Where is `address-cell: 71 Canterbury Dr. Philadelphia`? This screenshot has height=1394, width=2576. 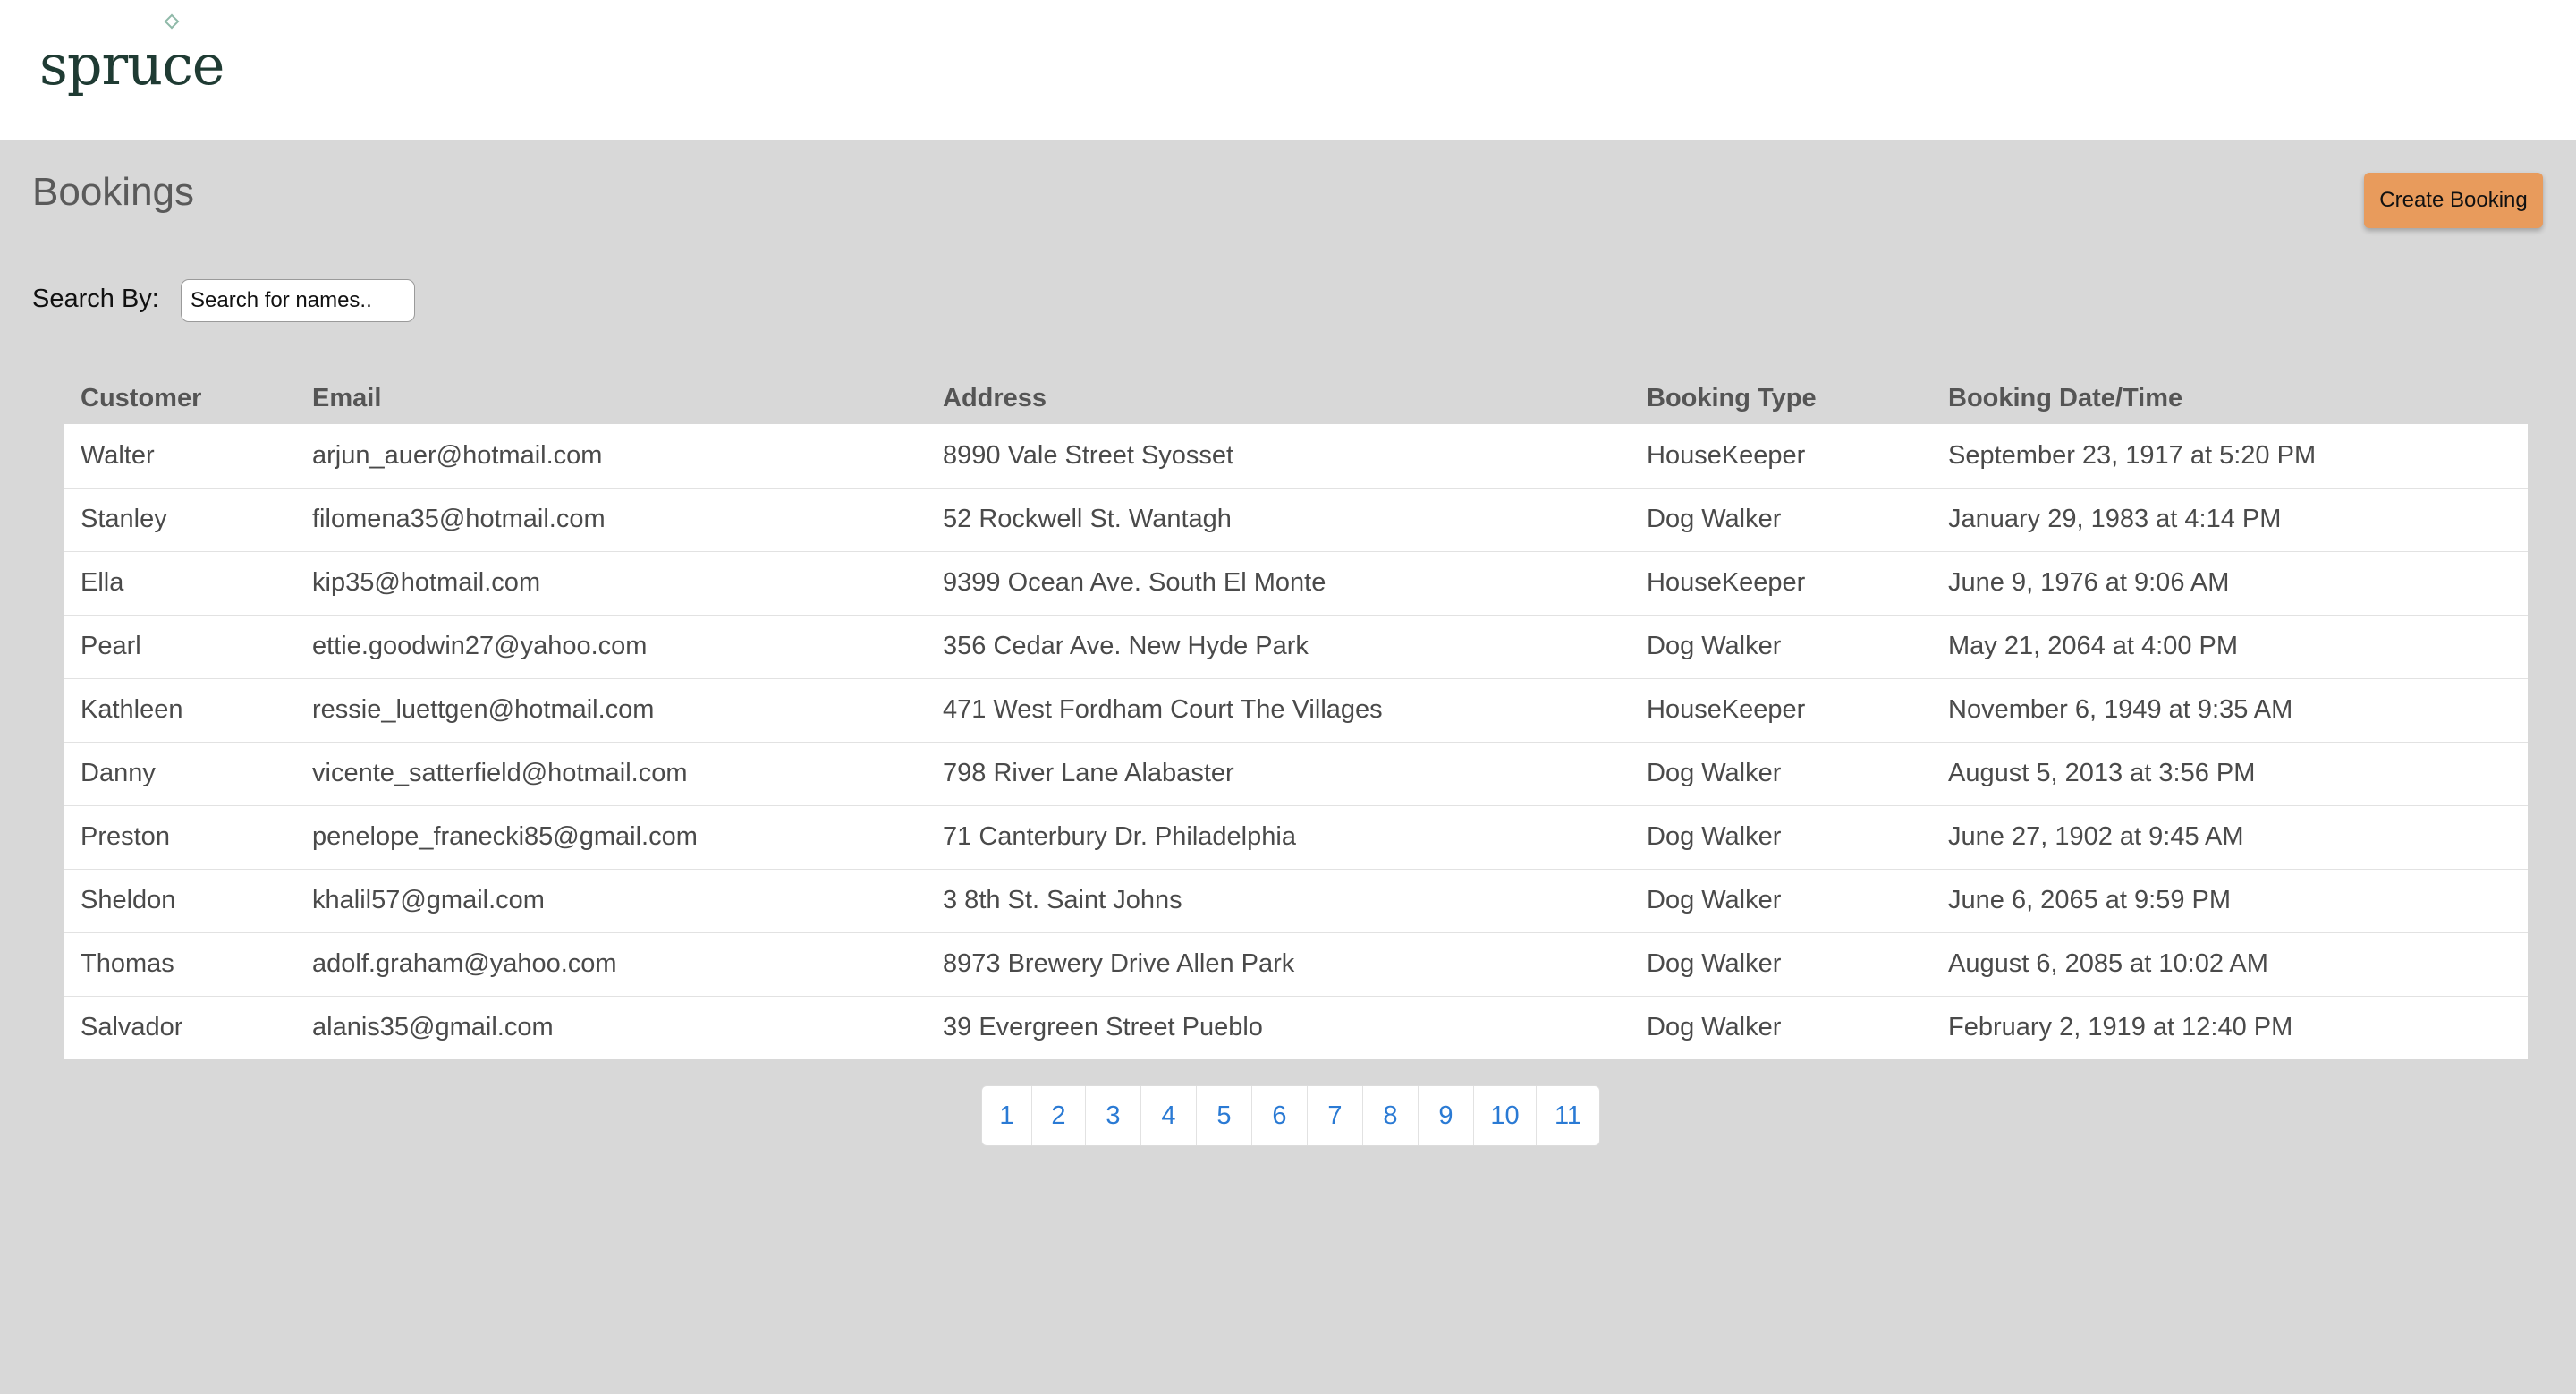 address-cell: 71 Canterbury Dr. Philadelphia is located at coordinates (1119, 836).